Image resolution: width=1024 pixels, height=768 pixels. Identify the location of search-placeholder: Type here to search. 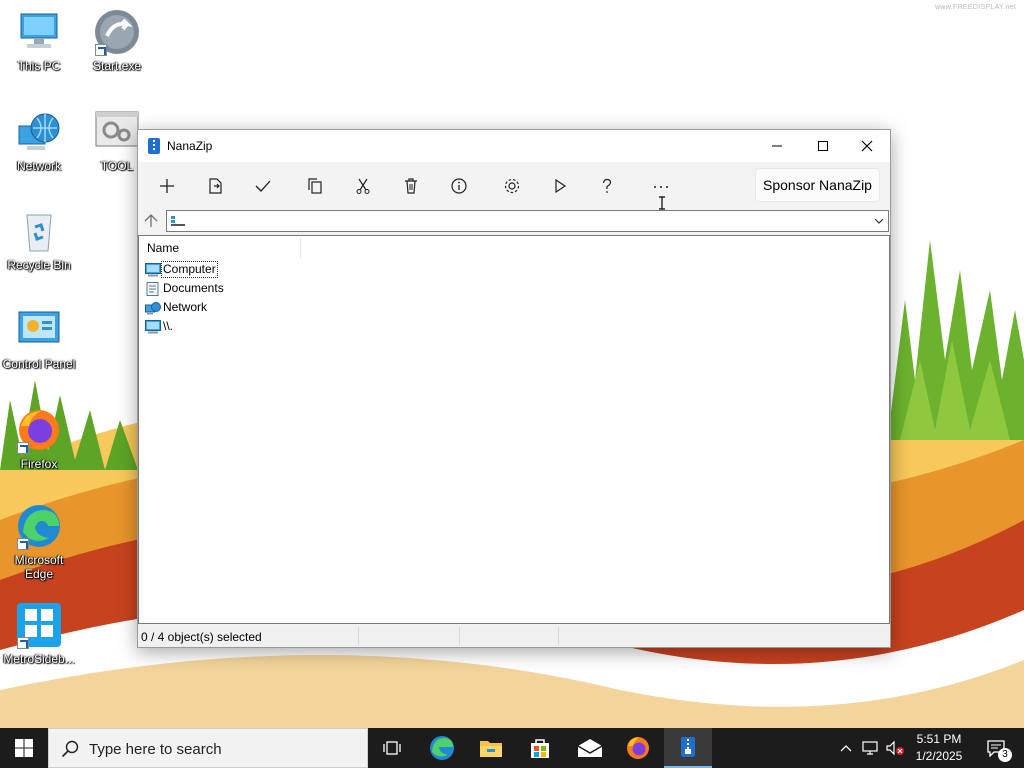
(155, 749).